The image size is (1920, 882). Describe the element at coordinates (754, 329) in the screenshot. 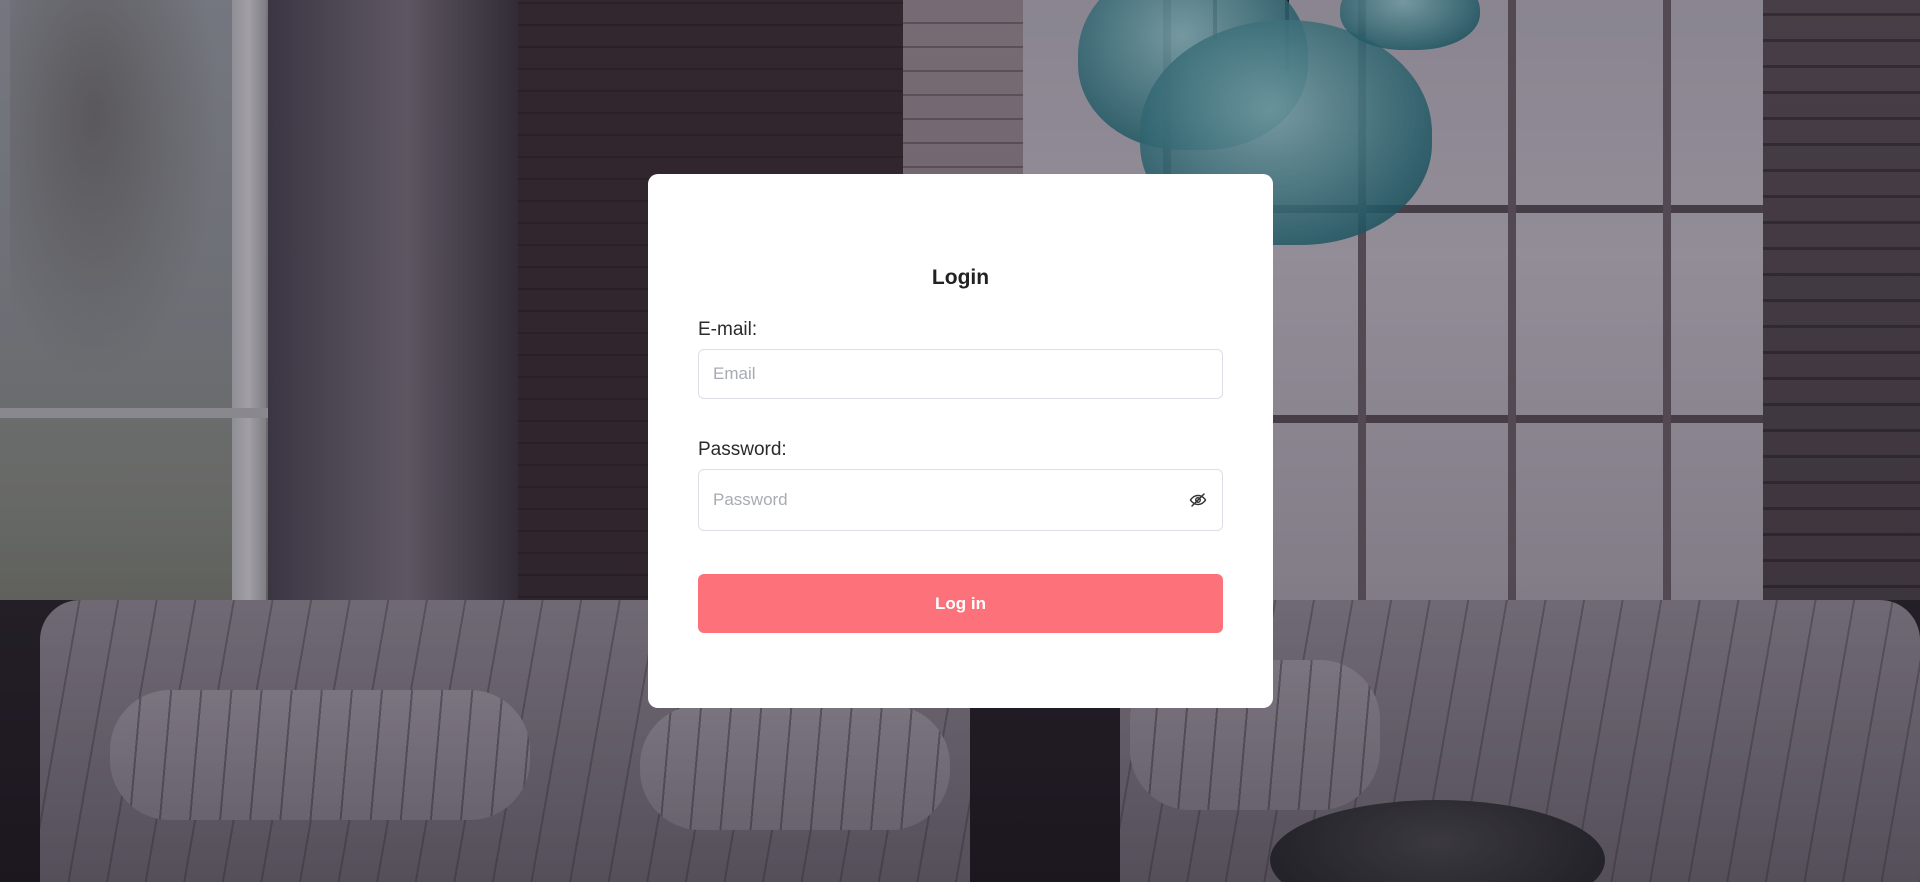

I see `email-label-colon: :` at that location.